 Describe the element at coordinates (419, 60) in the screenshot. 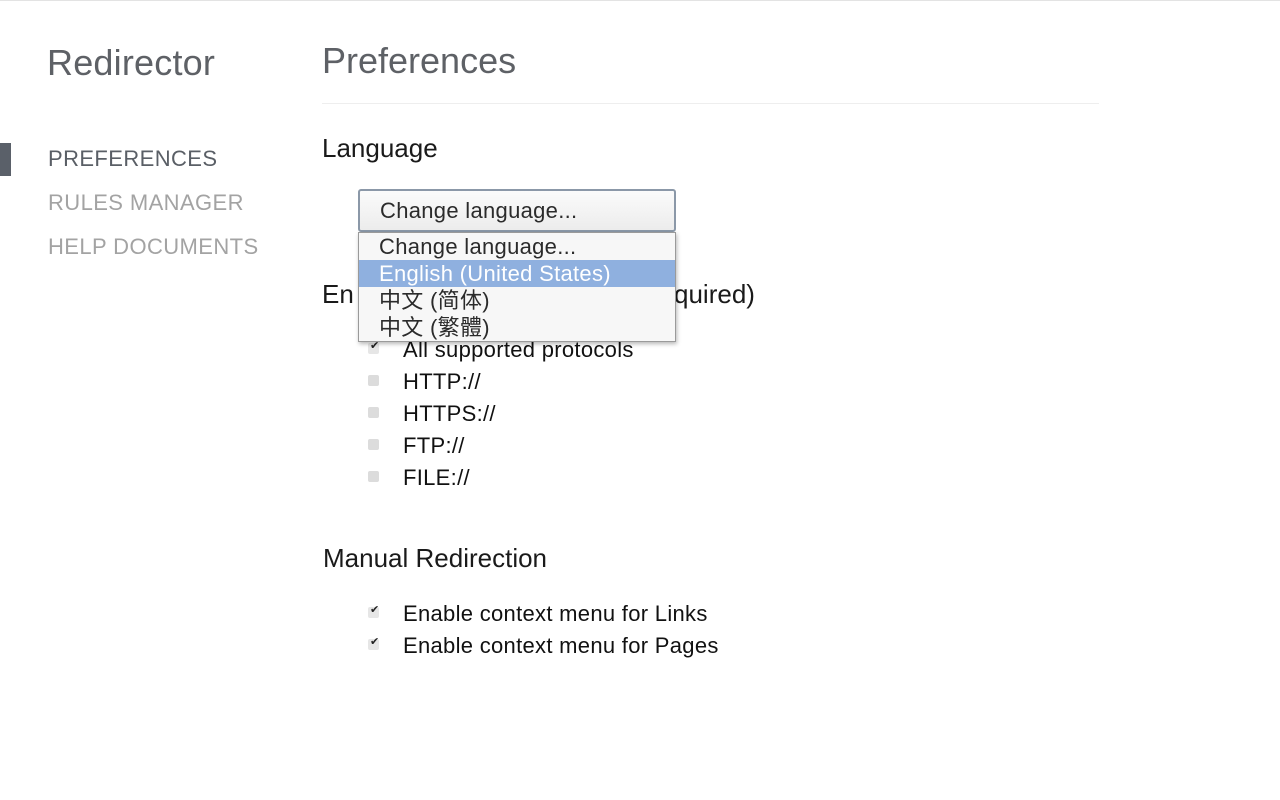

I see `page-title: Preferences` at that location.